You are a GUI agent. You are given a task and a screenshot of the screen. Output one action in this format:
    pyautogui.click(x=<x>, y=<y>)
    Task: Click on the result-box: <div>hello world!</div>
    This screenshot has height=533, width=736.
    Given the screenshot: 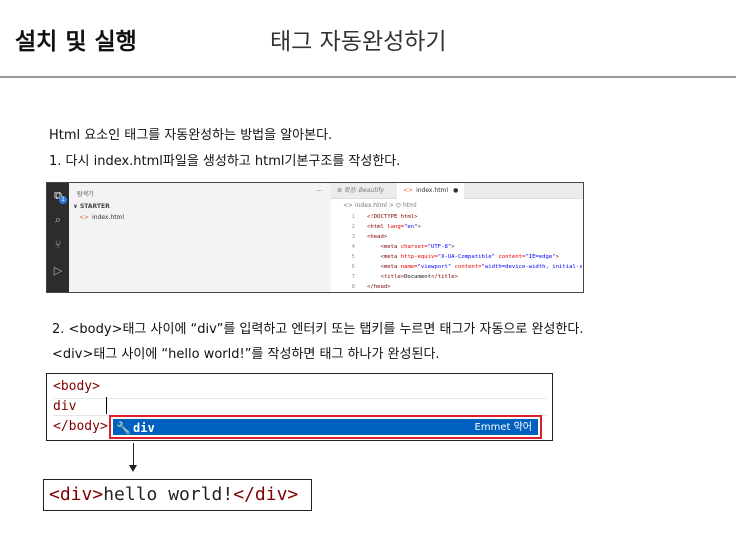 What is the action you would take?
    pyautogui.click(x=177, y=495)
    